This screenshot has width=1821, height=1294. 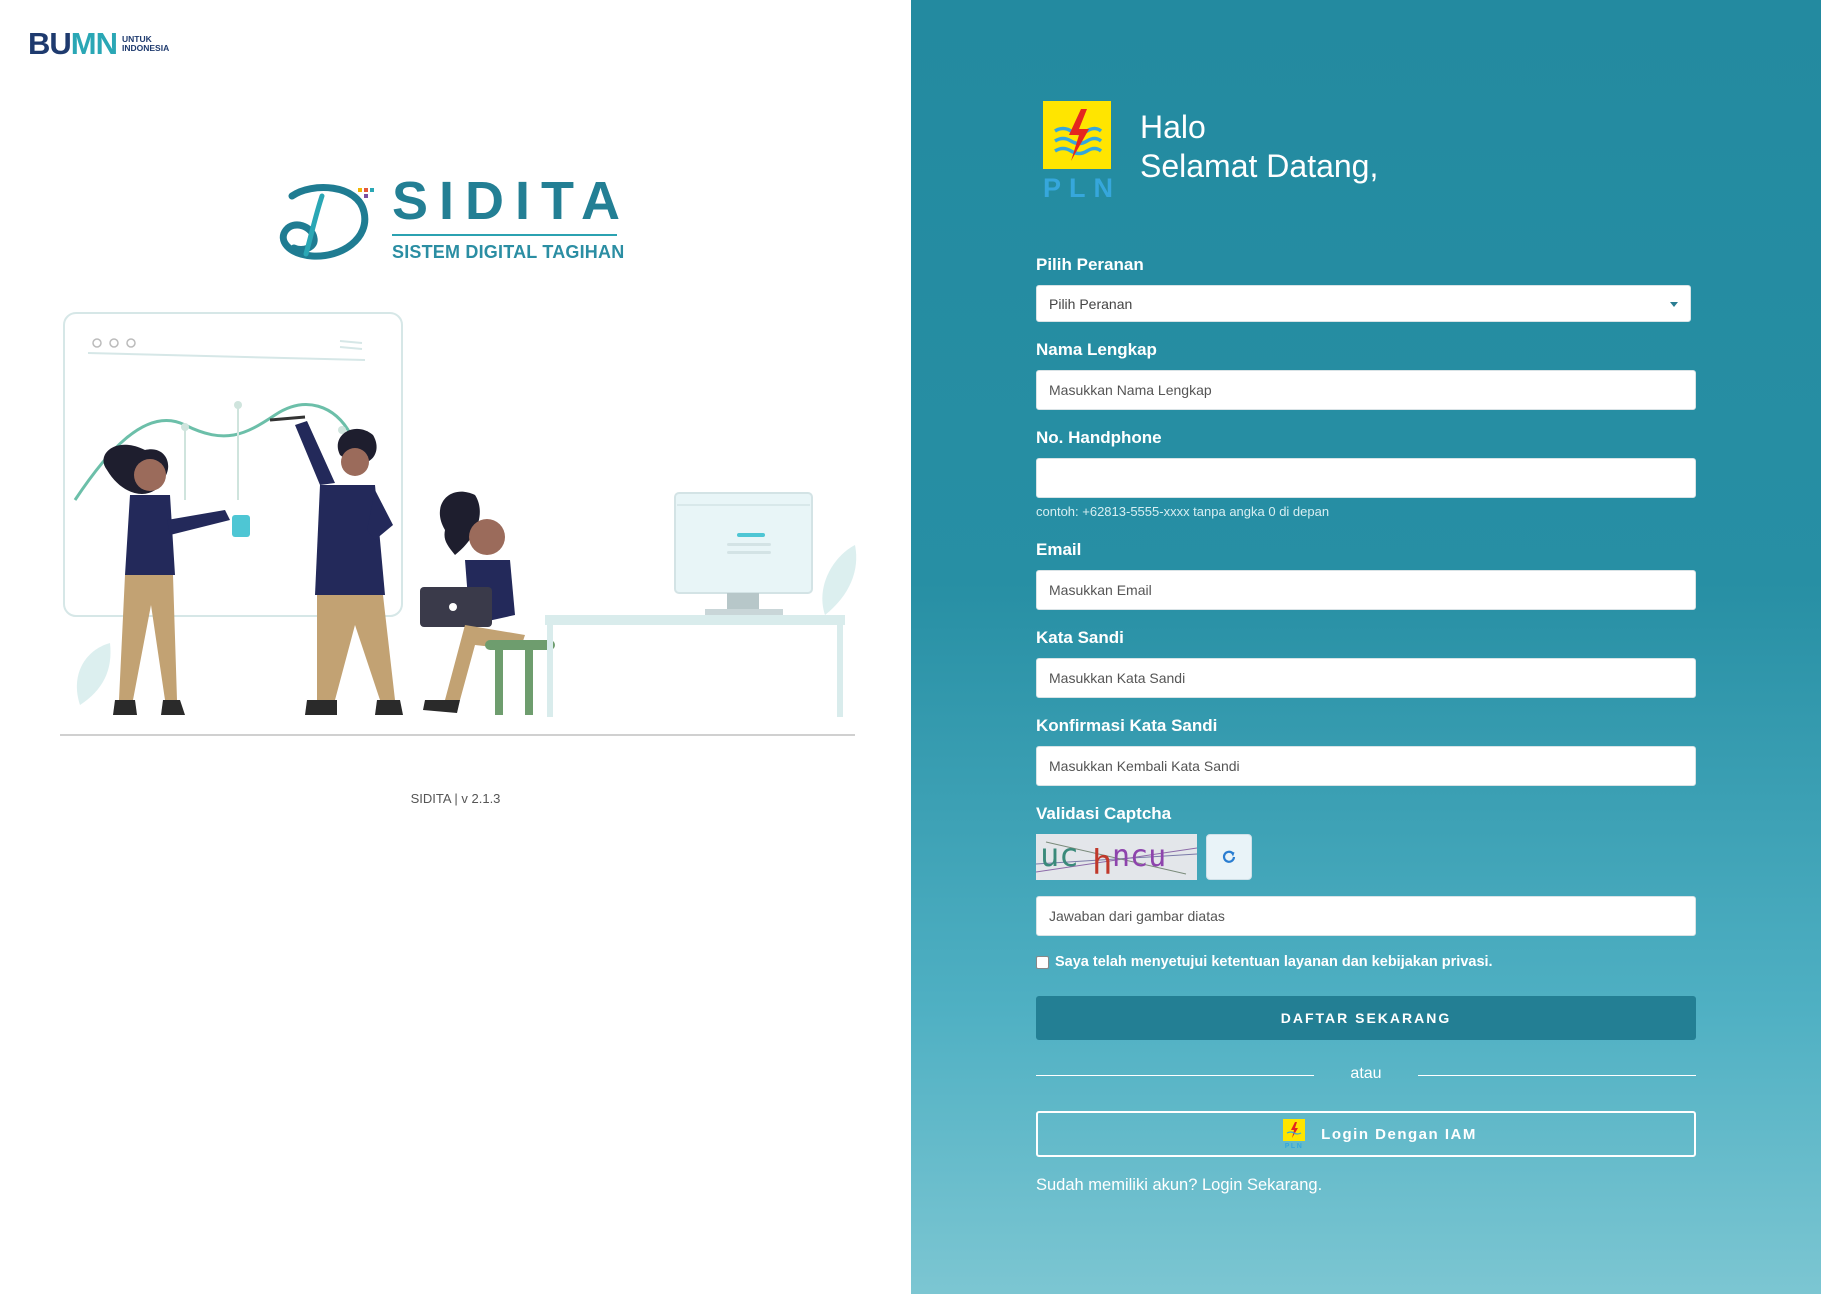 I want to click on or-divider-text: atau, so click(x=1366, y=1073).